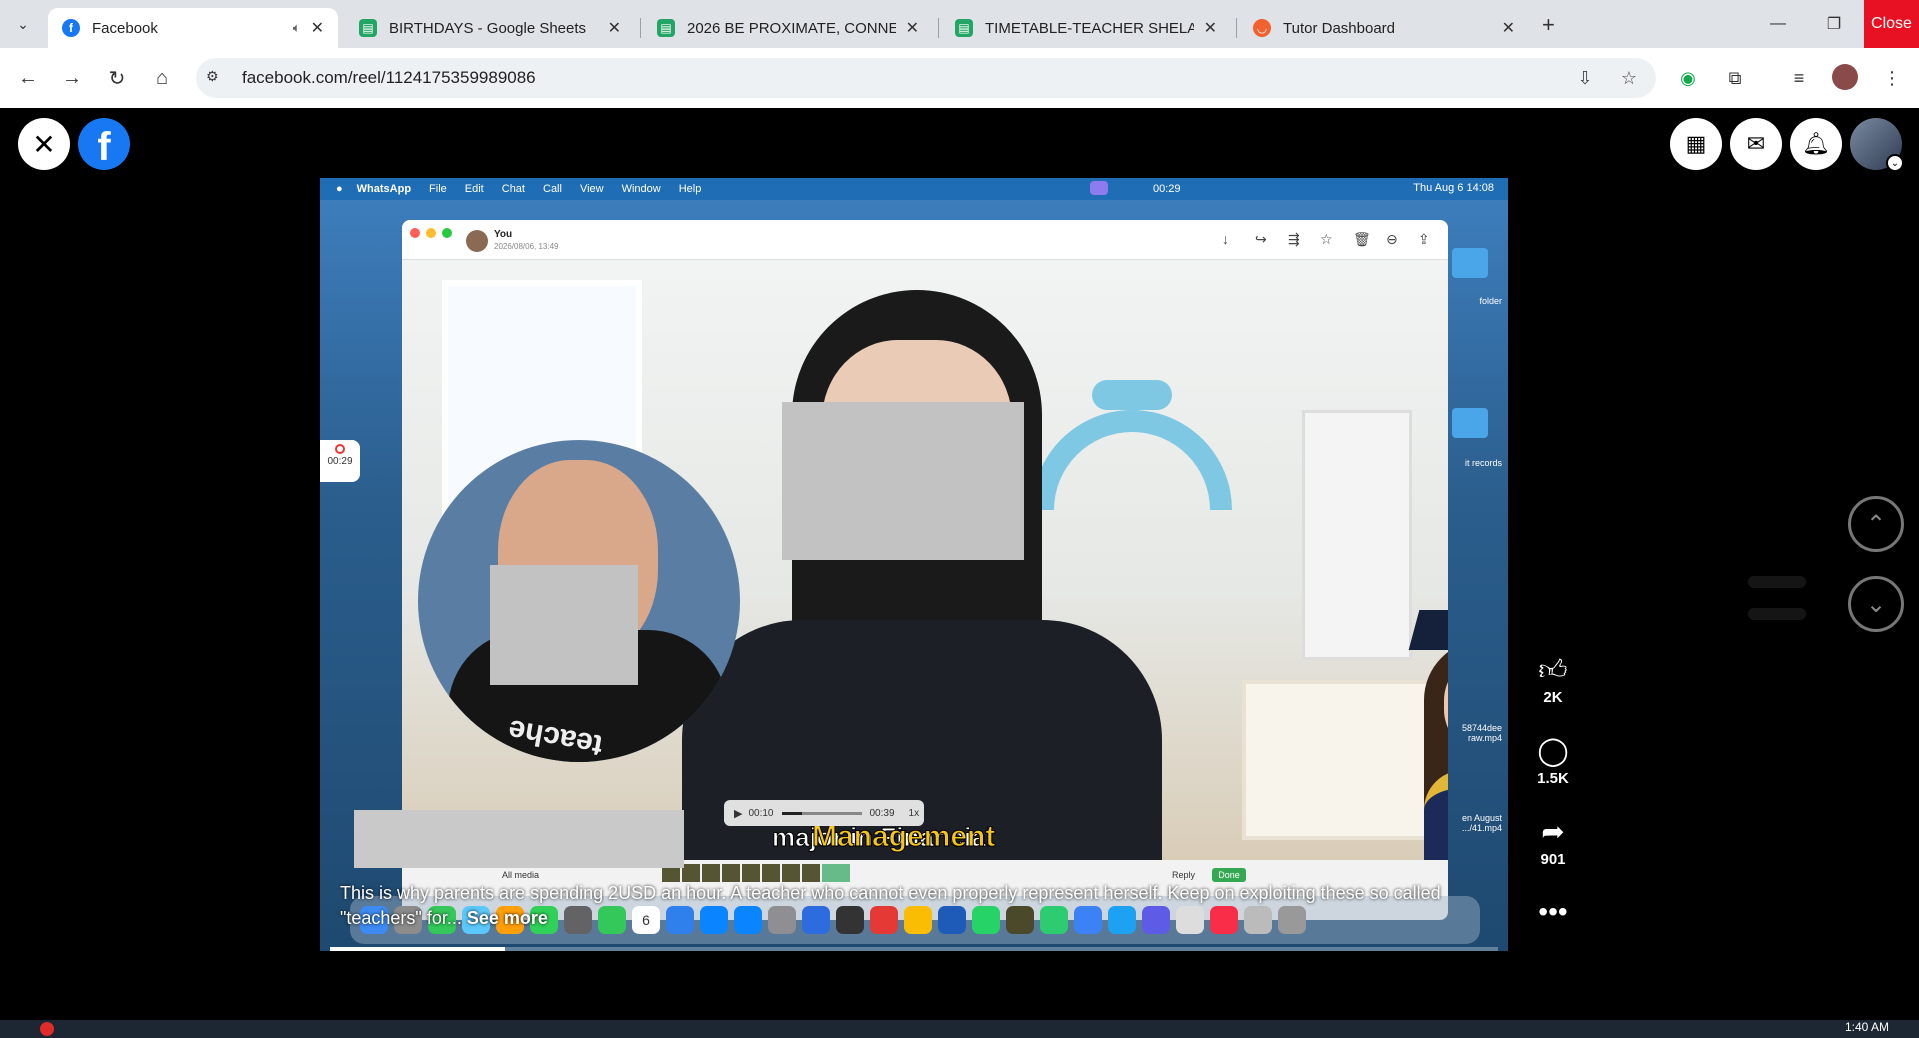  What do you see at coordinates (914, 949) in the screenshot?
I see `reel-progress-bar` at bounding box center [914, 949].